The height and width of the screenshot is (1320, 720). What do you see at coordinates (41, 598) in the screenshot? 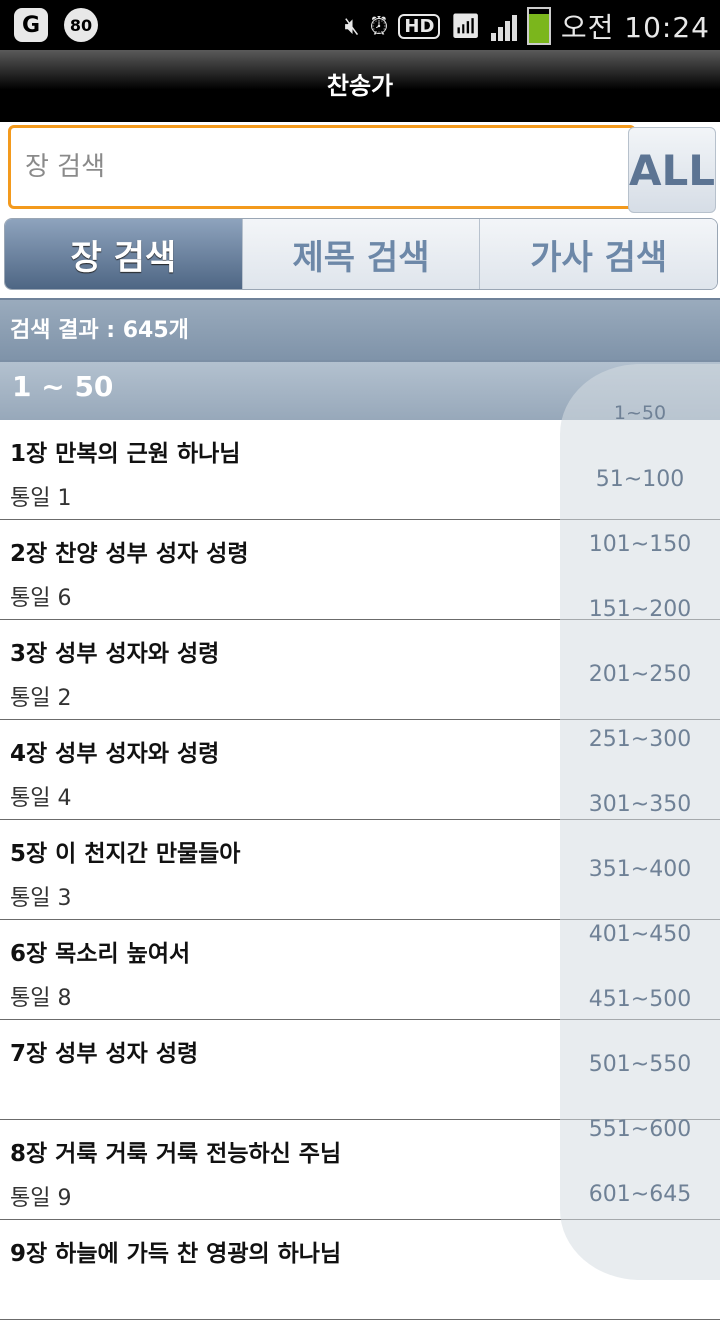
I see `hymn-unified-number: 통일 6` at bounding box center [41, 598].